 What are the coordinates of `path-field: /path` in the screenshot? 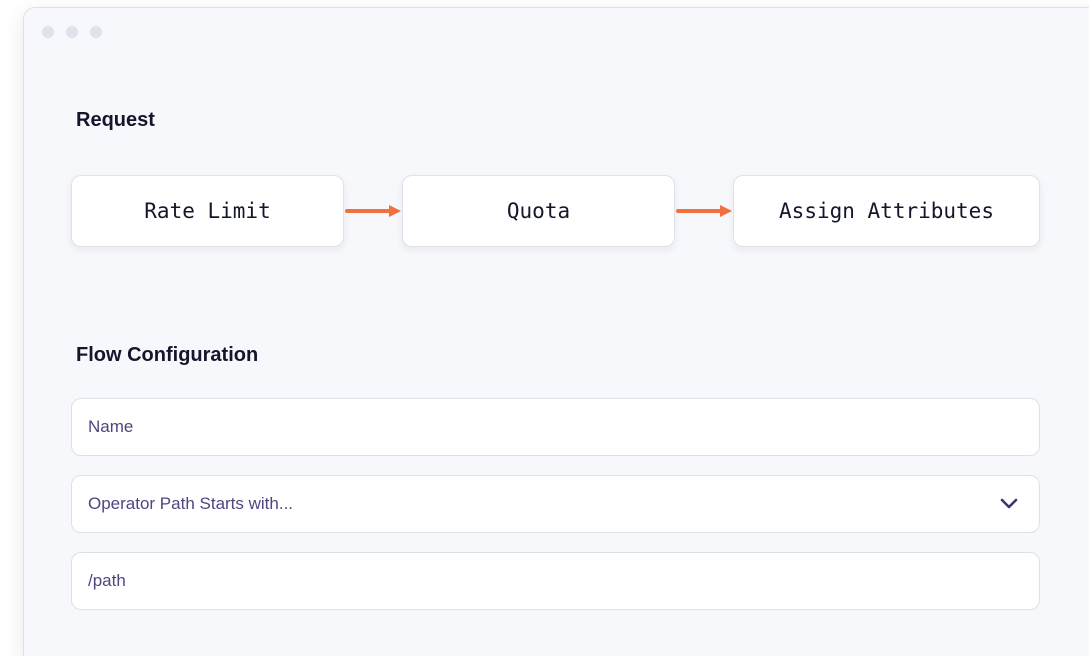 It's located at (555, 581).